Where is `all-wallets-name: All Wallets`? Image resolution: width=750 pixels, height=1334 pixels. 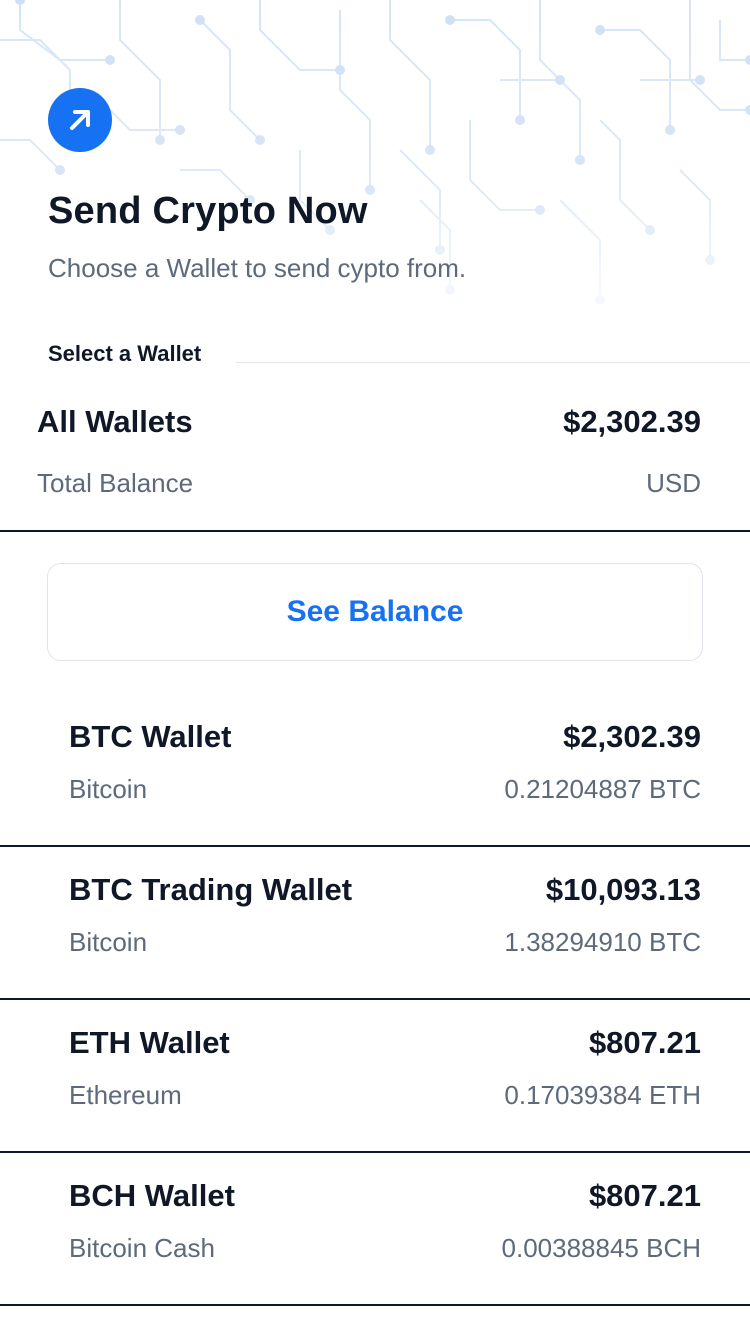
all-wallets-name: All Wallets is located at coordinates (115, 421).